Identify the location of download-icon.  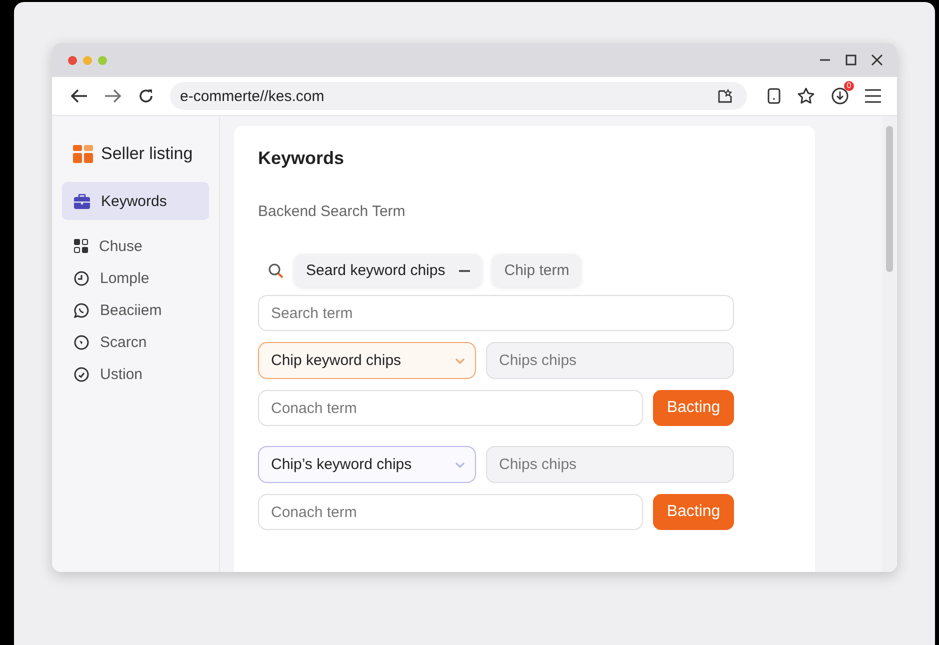
(840, 96).